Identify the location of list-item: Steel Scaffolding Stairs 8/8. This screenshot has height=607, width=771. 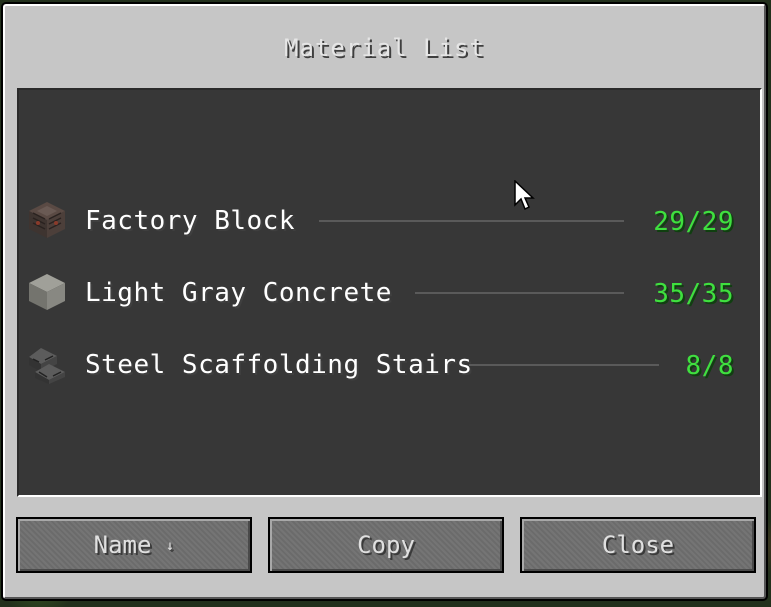
(389, 364).